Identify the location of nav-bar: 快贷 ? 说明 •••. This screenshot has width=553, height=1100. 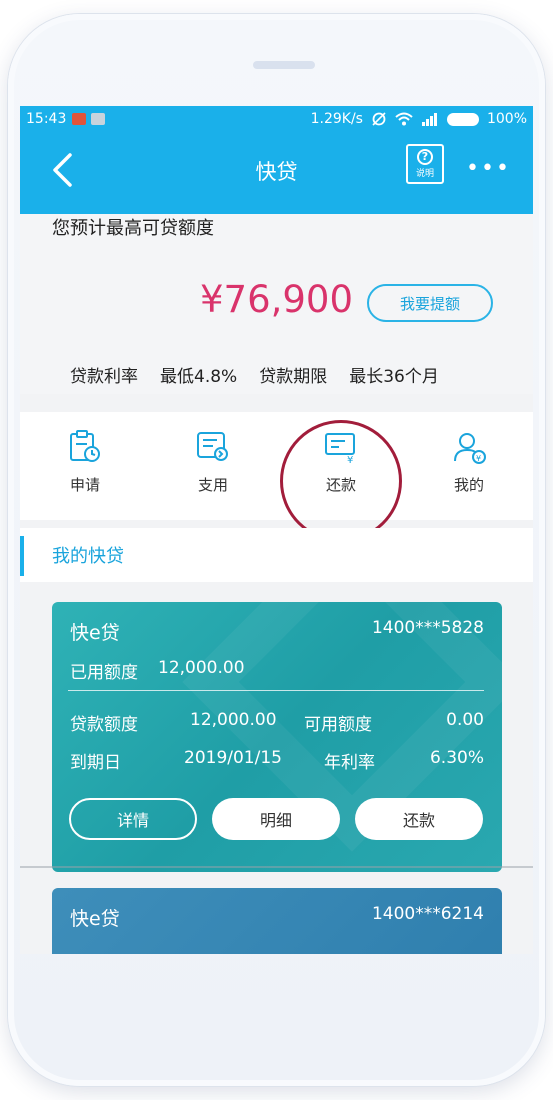
(276, 173).